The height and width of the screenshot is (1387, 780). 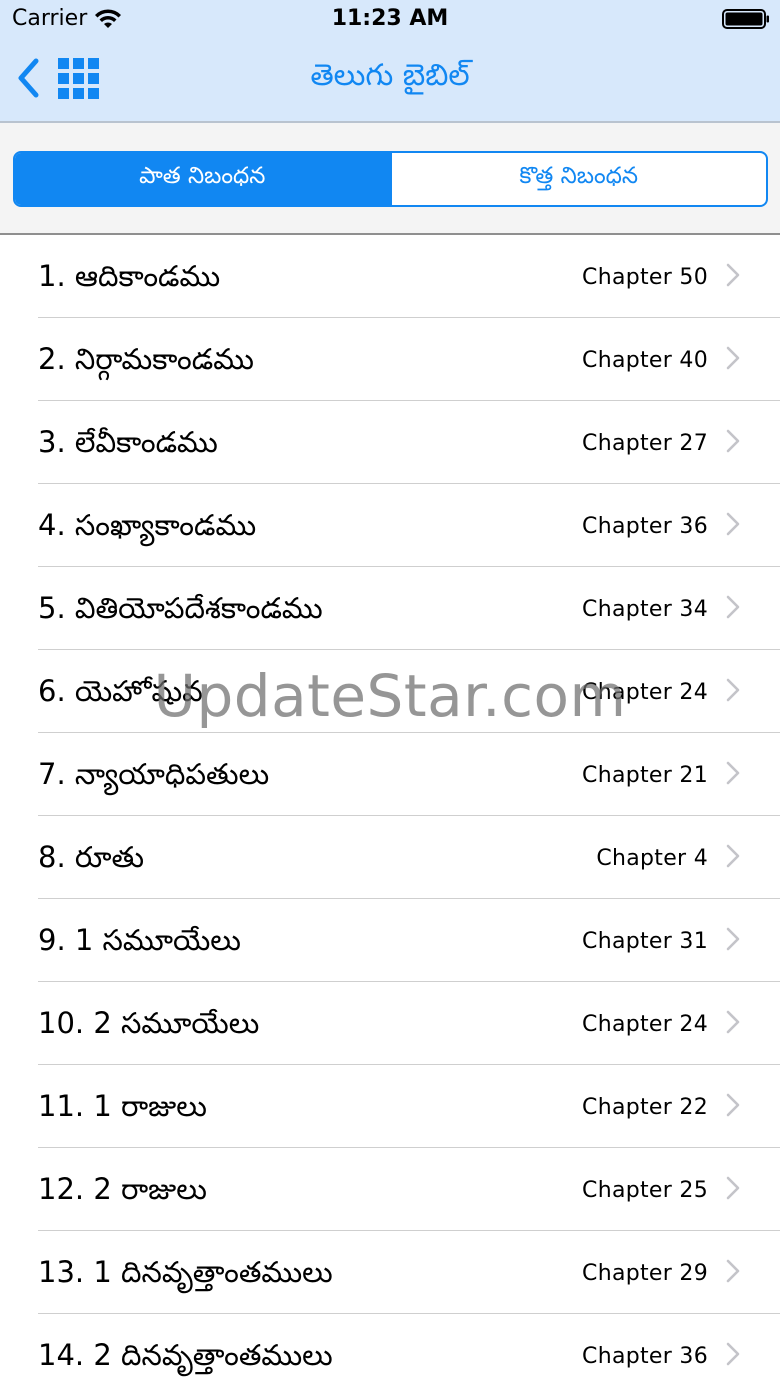 I want to click on segment-old-testament: పాత నిబంధన, so click(x=202, y=179).